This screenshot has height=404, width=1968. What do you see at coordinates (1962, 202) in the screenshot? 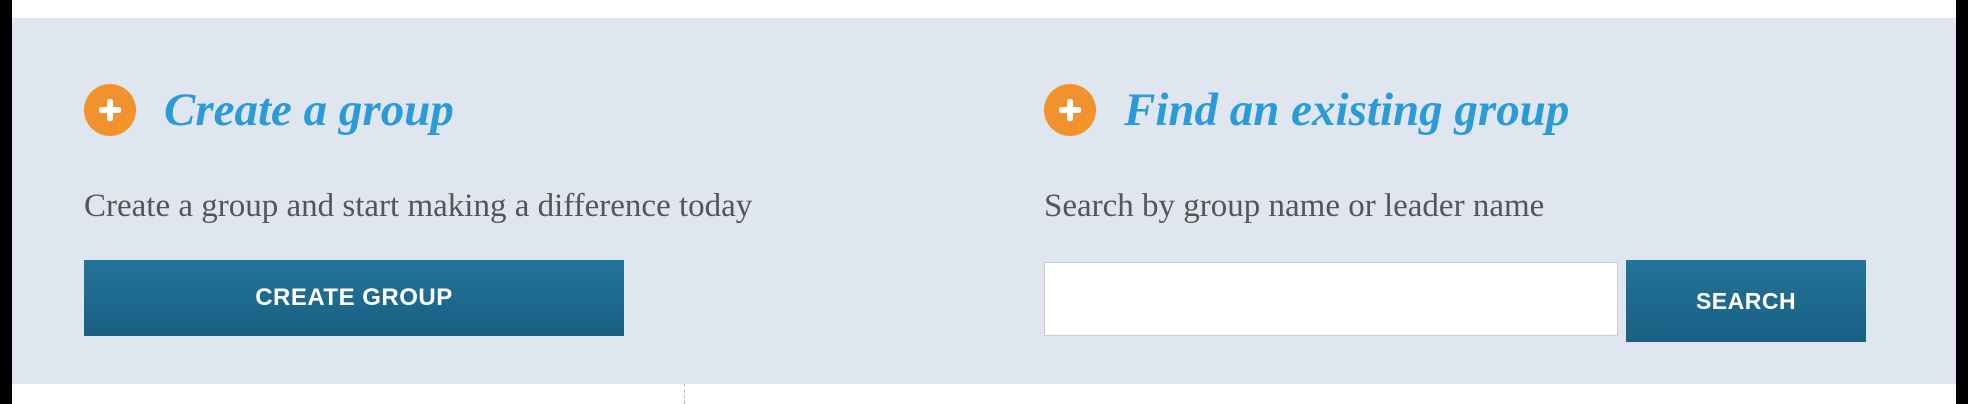
I see `right-edge-bar` at bounding box center [1962, 202].